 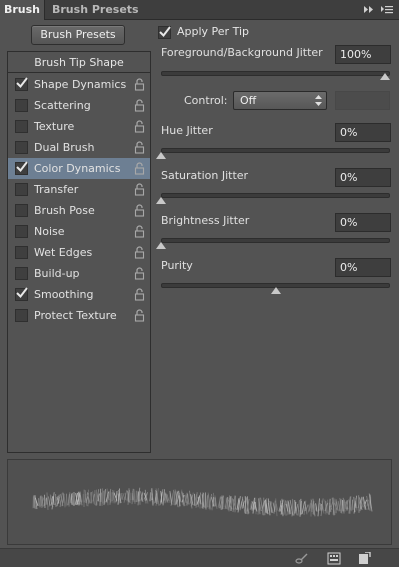 What do you see at coordinates (49, 231) in the screenshot?
I see `noise-label: Noise` at bounding box center [49, 231].